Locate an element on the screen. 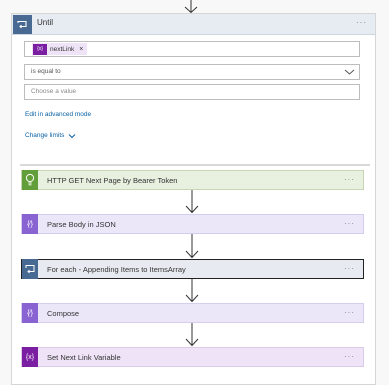 The height and width of the screenshot is (385, 389). section-divider is located at coordinates (195, 165).